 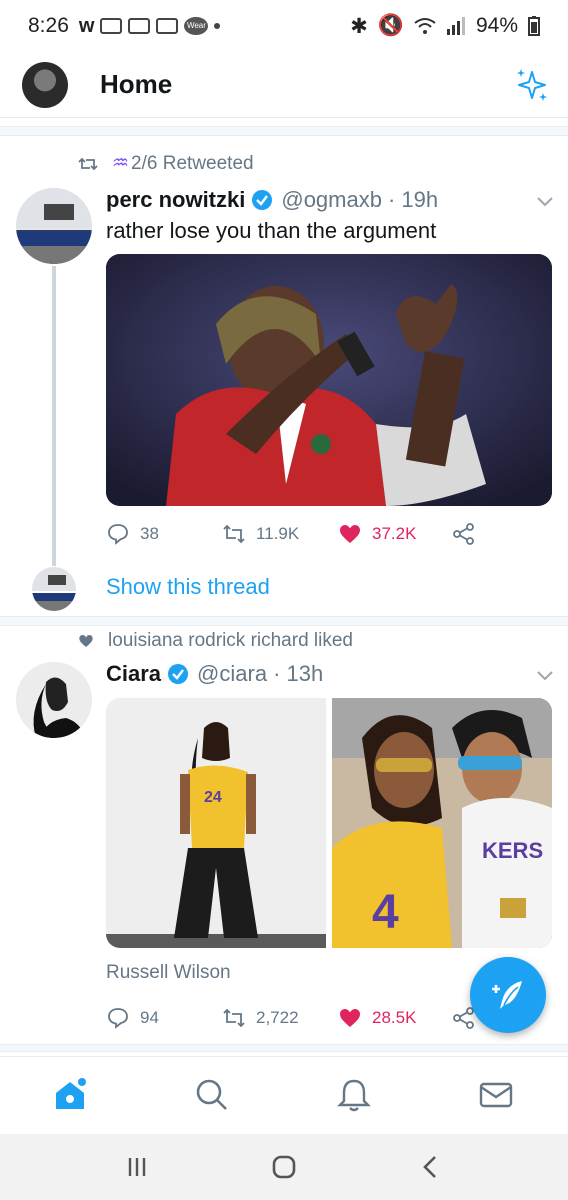 I want to click on reply-button: 94, so click(x=132, y=1018).